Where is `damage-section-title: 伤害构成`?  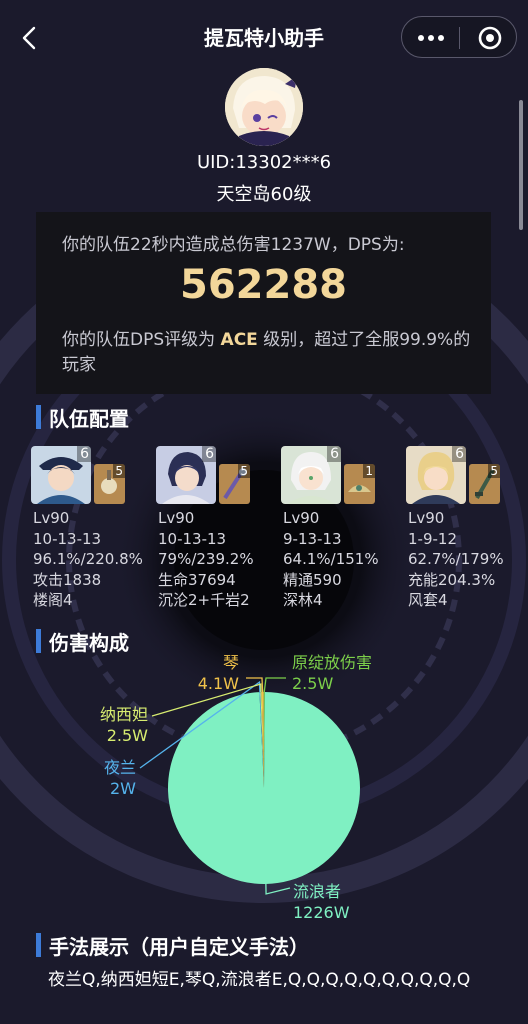
damage-section-title: 伤害构成 is located at coordinates (89, 642).